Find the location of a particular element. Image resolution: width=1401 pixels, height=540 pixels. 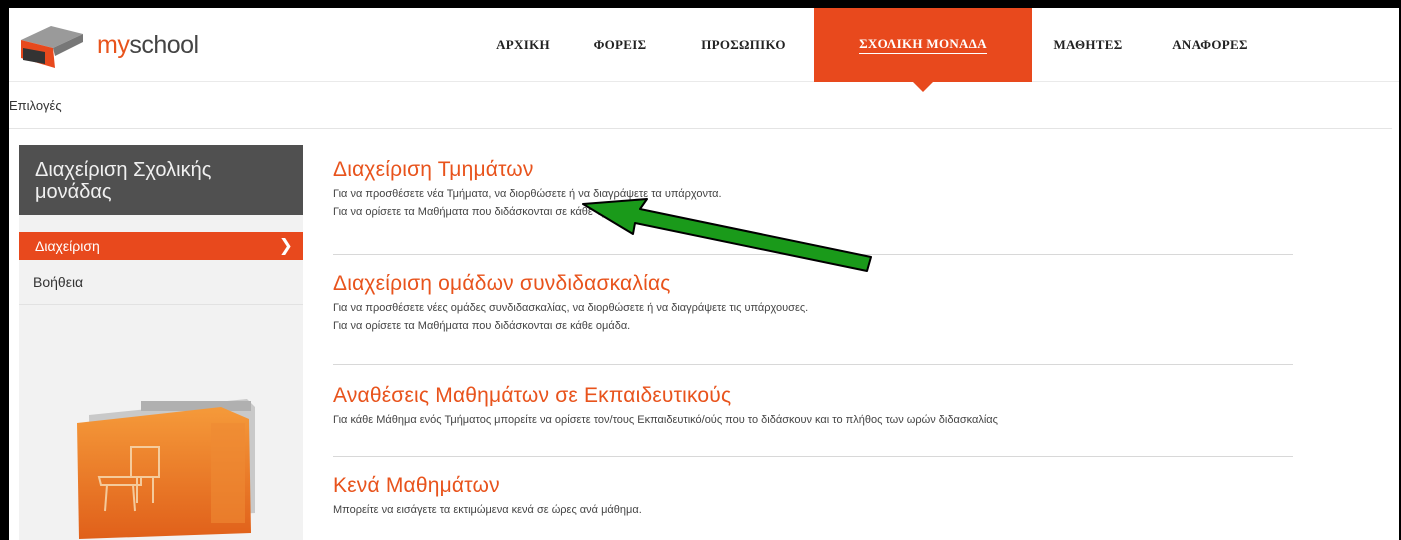

myschool-logo-icon is located at coordinates (52, 47).